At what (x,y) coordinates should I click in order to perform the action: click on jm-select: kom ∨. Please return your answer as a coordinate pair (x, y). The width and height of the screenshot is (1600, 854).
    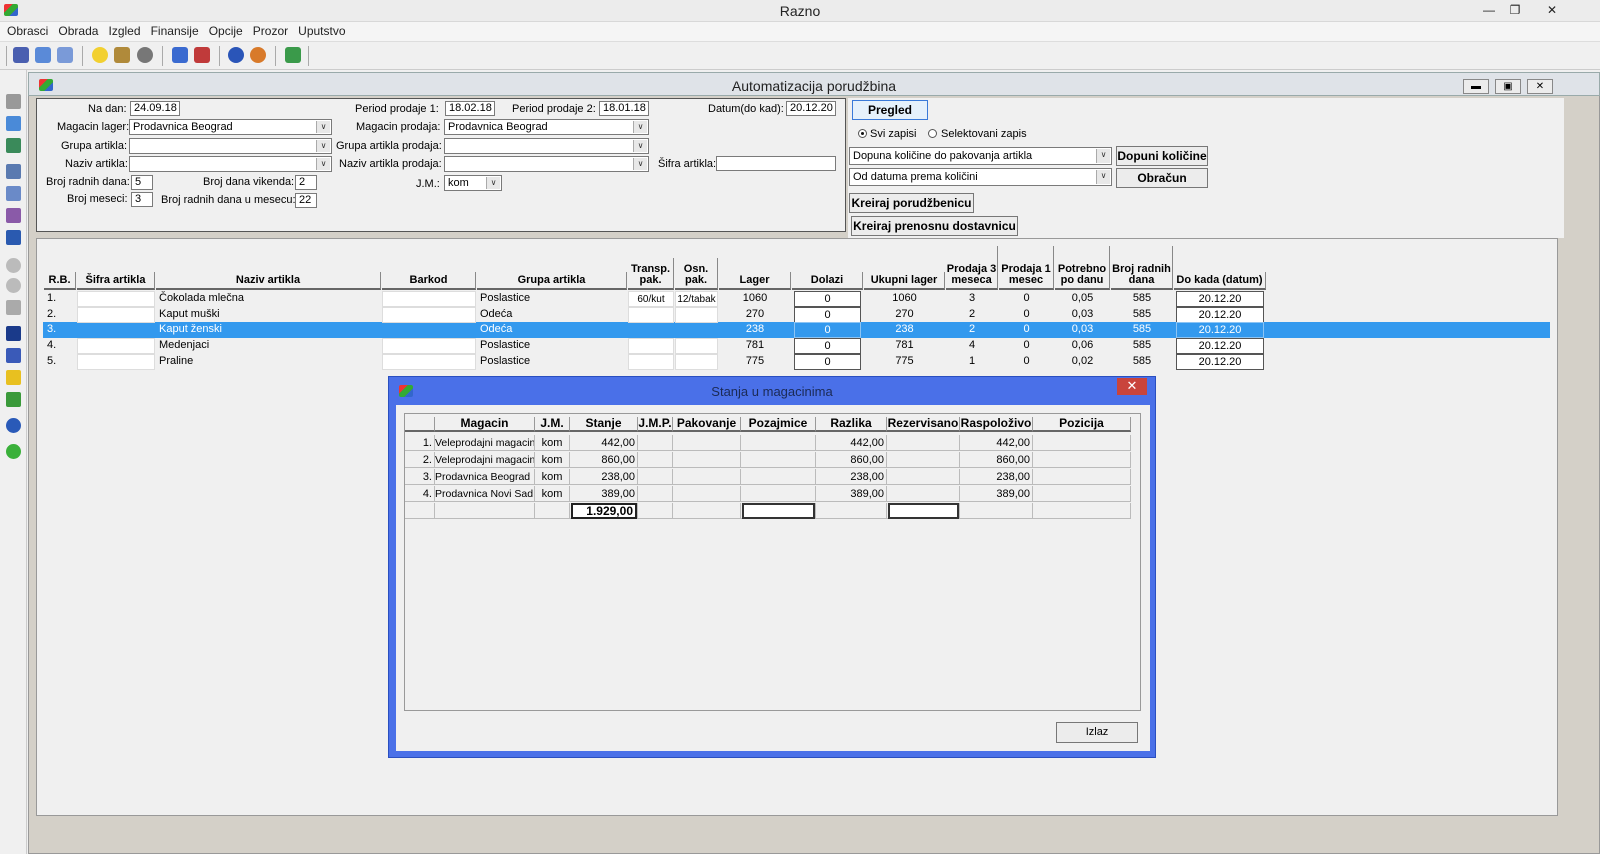
    Looking at the image, I should click on (473, 183).